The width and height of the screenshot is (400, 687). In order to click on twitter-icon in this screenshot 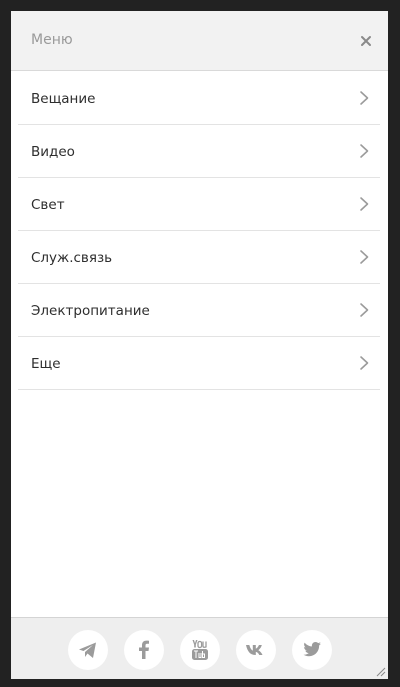, I will do `click(312, 649)`.